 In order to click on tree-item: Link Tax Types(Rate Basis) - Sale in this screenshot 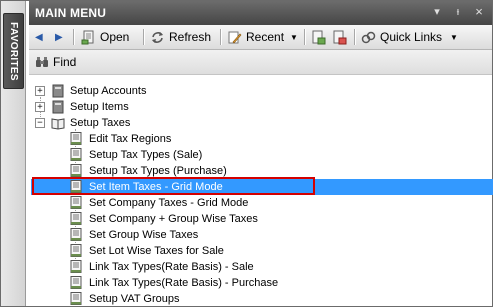, I will do `click(232, 267)`.